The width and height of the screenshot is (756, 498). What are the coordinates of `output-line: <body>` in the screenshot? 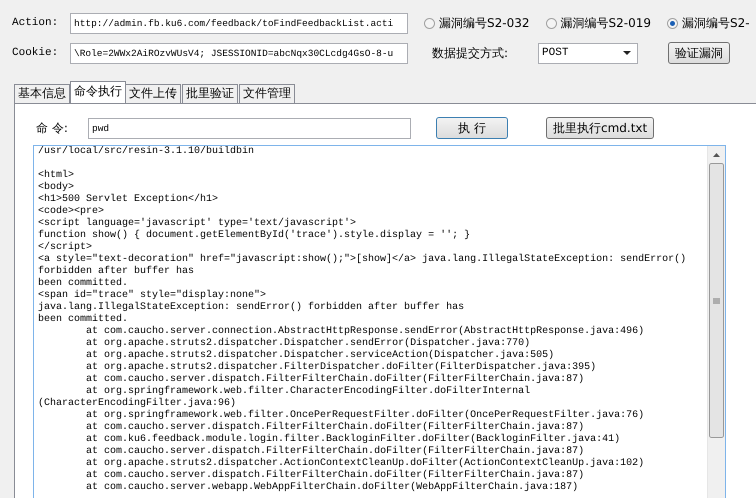 It's located at (57, 188).